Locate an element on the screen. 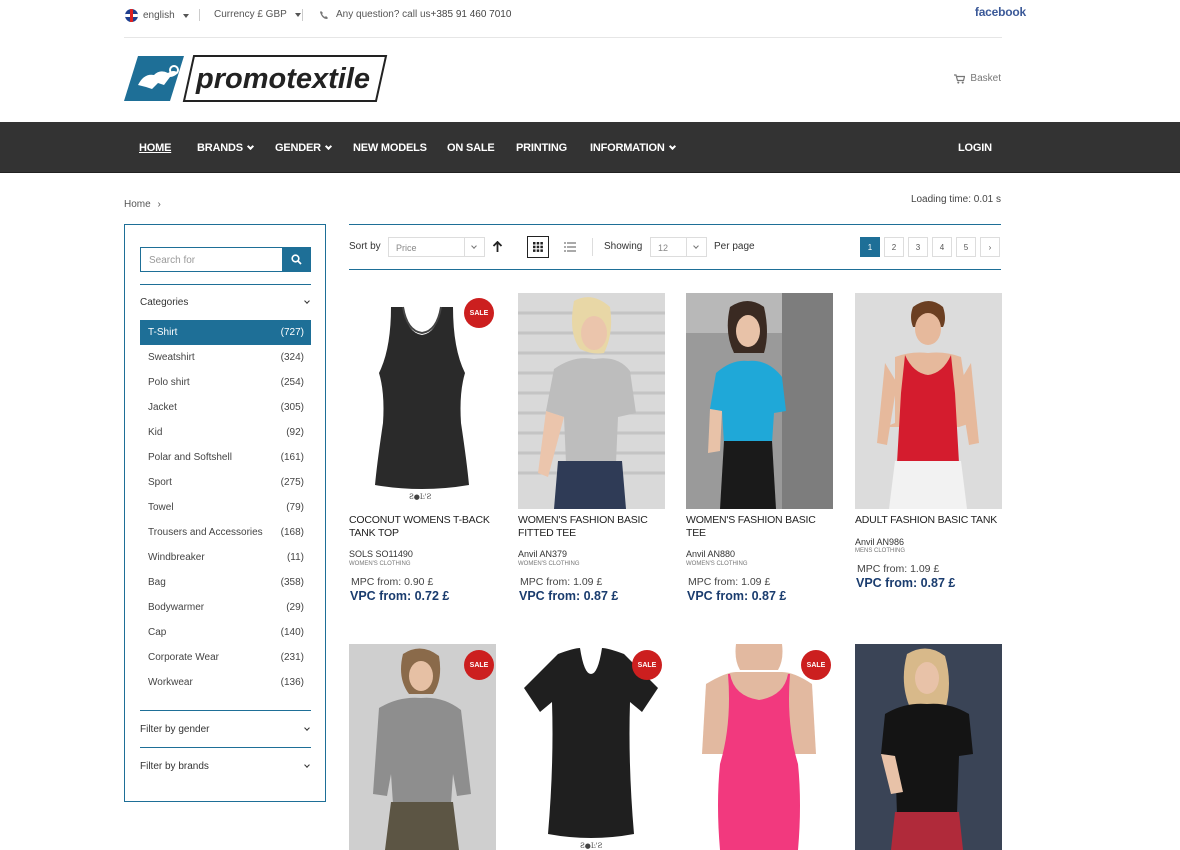  currency-selector: Currency £ GBP is located at coordinates (257, 14).